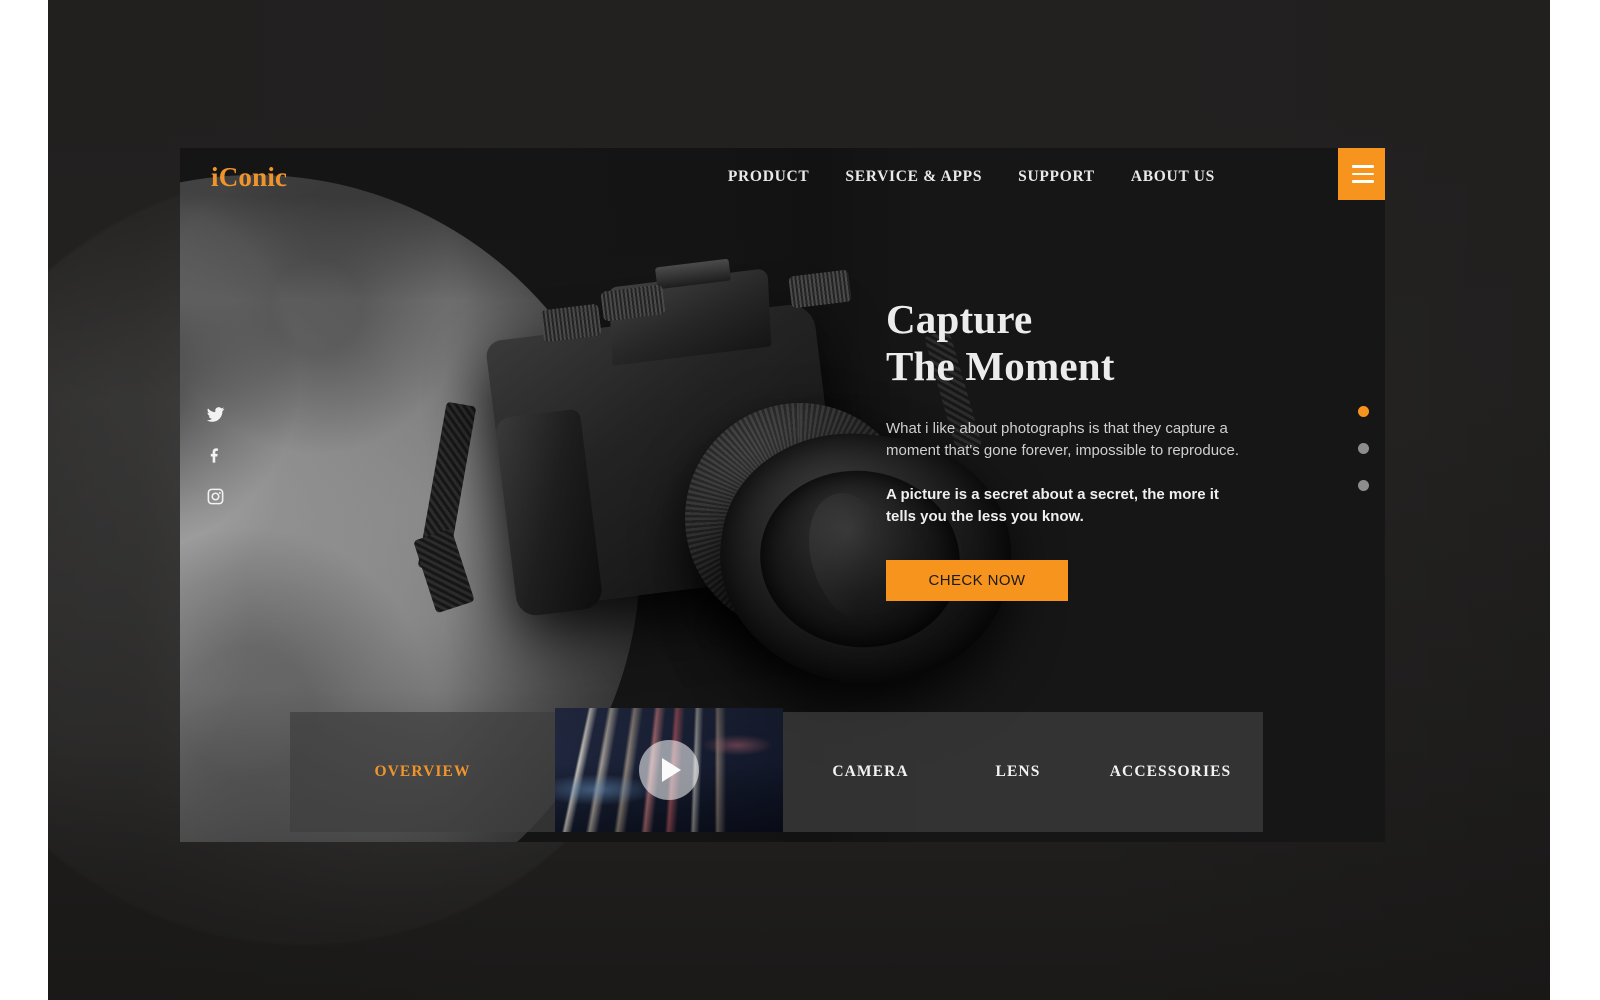 The height and width of the screenshot is (1000, 1600). I want to click on video-thumbnail, so click(669, 770).